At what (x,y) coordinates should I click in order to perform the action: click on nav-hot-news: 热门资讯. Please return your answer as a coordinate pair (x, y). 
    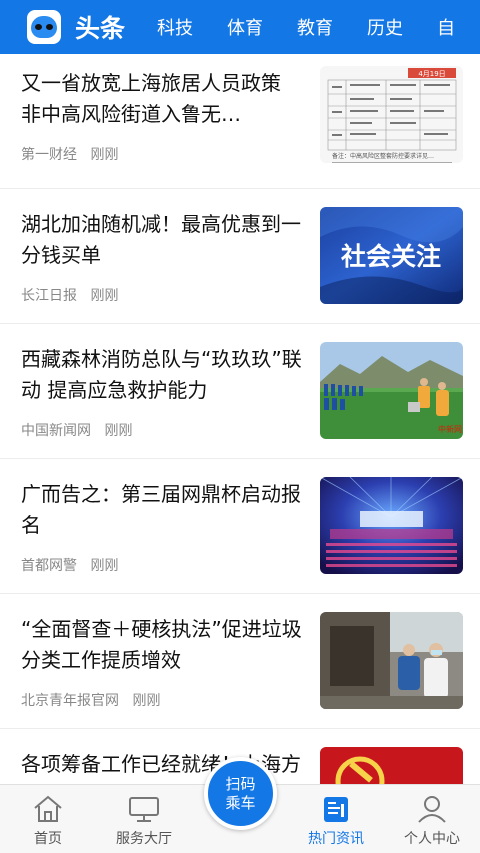
    Looking at the image, I should click on (336, 819).